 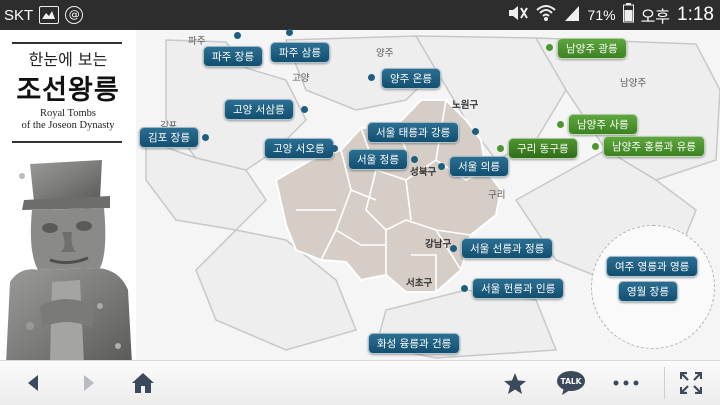 What do you see at coordinates (592, 48) in the screenshot?
I see `tomb-pin-namyangju-gwang: 남양주 광릉` at bounding box center [592, 48].